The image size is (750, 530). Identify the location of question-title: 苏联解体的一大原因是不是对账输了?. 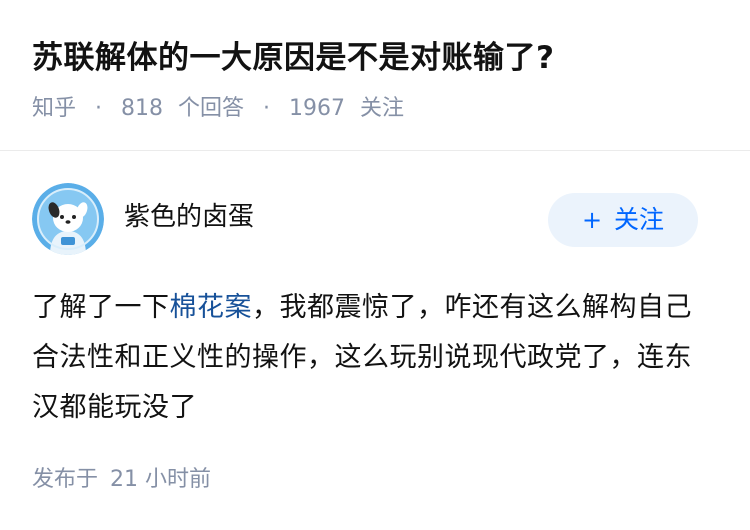
(293, 58).